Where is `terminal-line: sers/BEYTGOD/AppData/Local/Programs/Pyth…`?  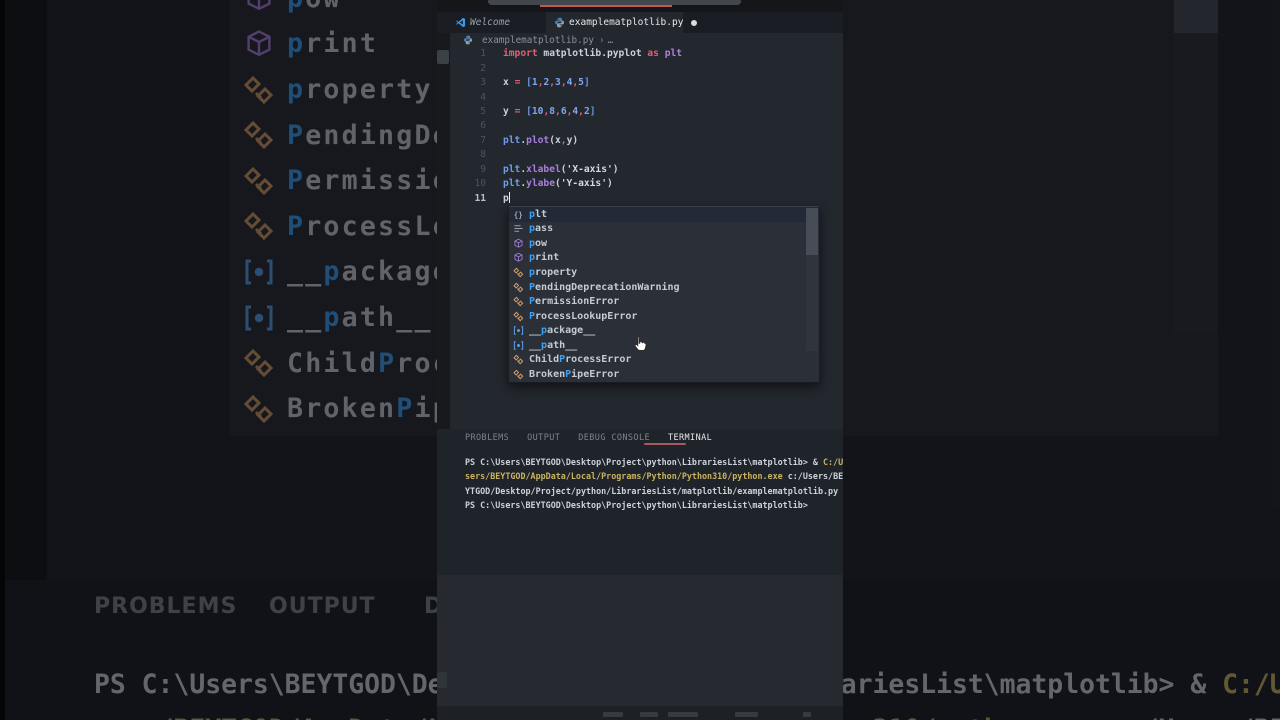 terminal-line: sers/BEYTGOD/AppData/Local/Programs/Pyth… is located at coordinates (654, 476).